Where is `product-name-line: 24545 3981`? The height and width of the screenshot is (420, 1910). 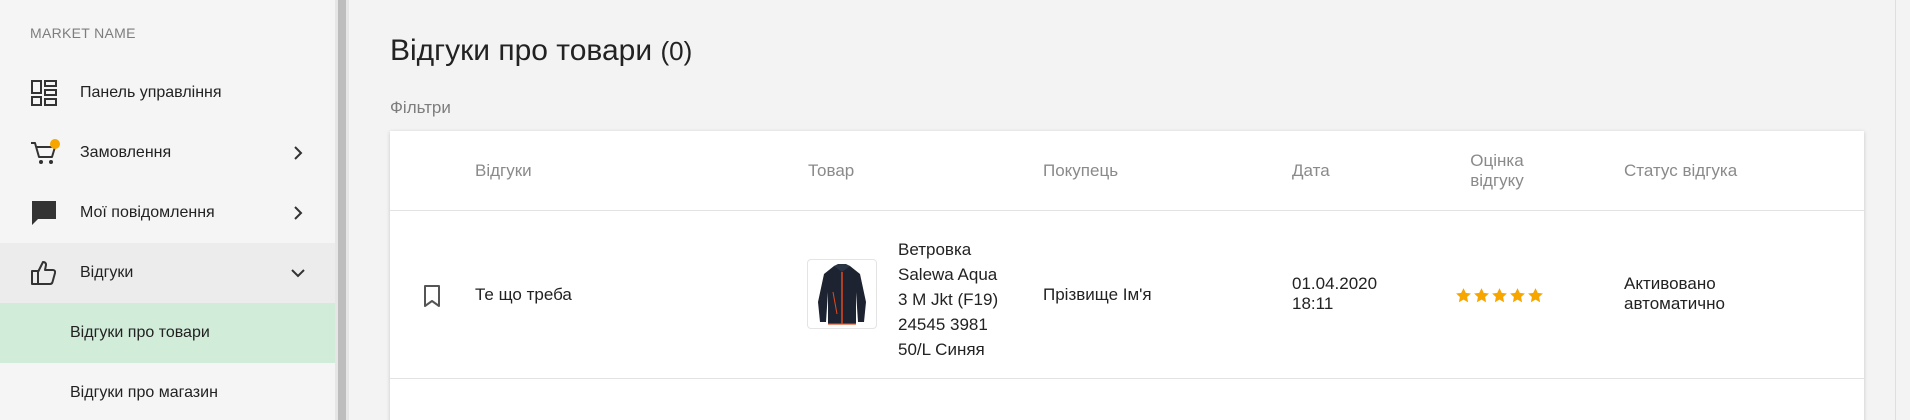
product-name-line: 24545 3981 is located at coordinates (943, 324).